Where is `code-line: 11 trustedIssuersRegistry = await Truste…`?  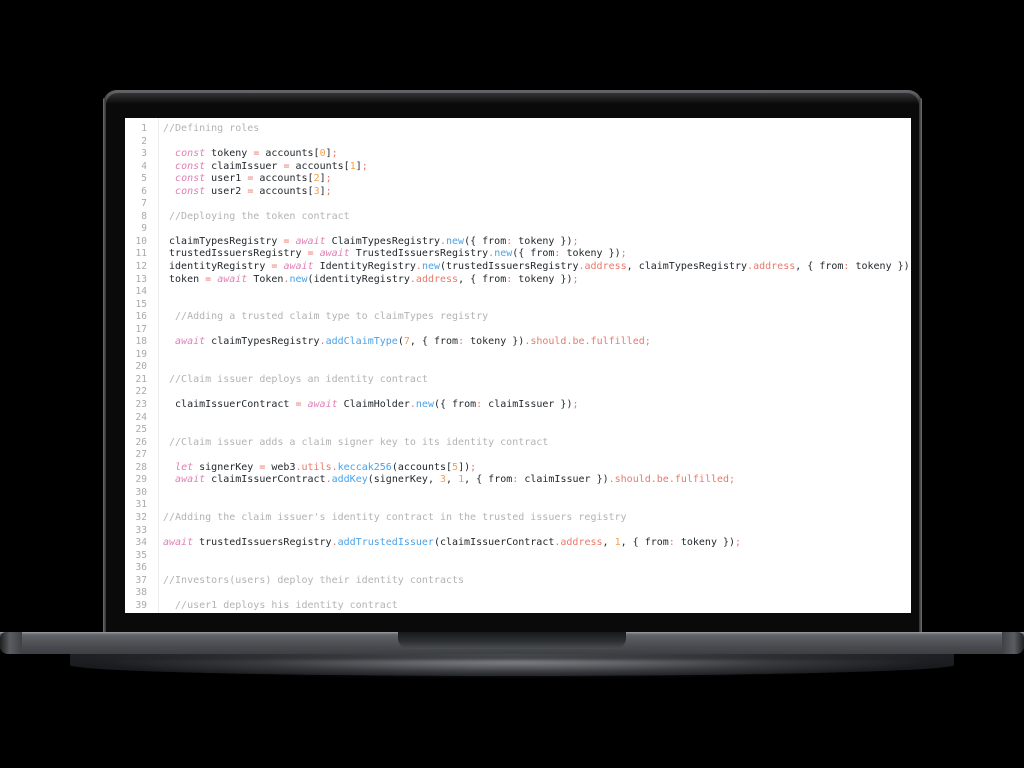 code-line: 11 trustedIssuersRegistry = await Truste… is located at coordinates (518, 254).